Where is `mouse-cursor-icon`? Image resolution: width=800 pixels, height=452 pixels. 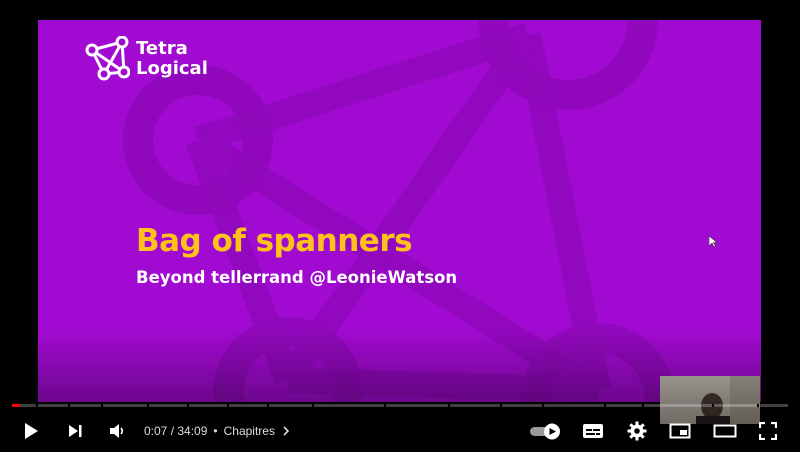 mouse-cursor-icon is located at coordinates (713, 242).